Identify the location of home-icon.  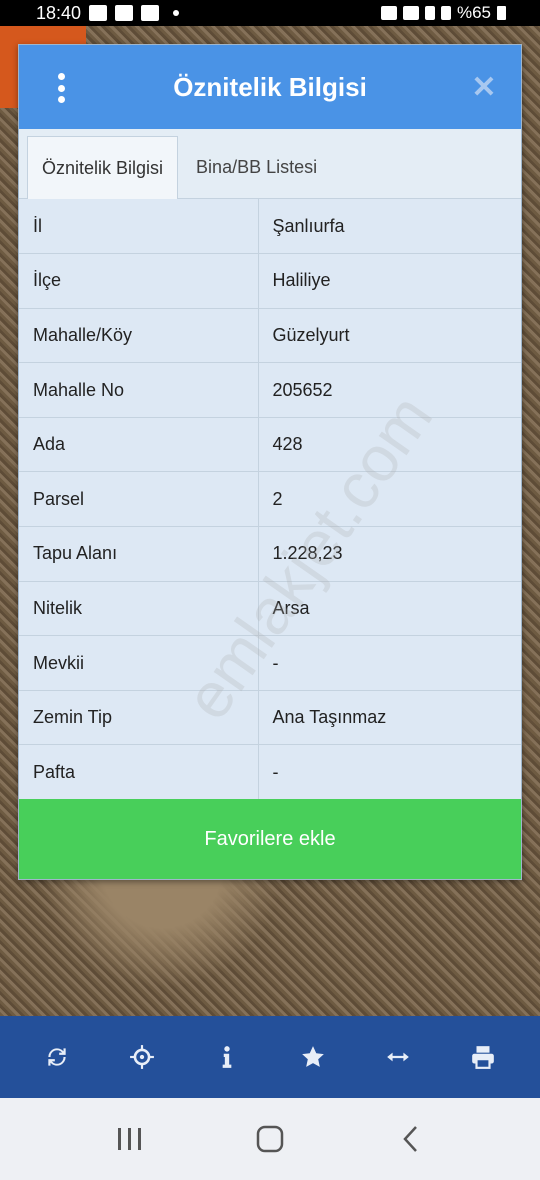
(270, 1139).